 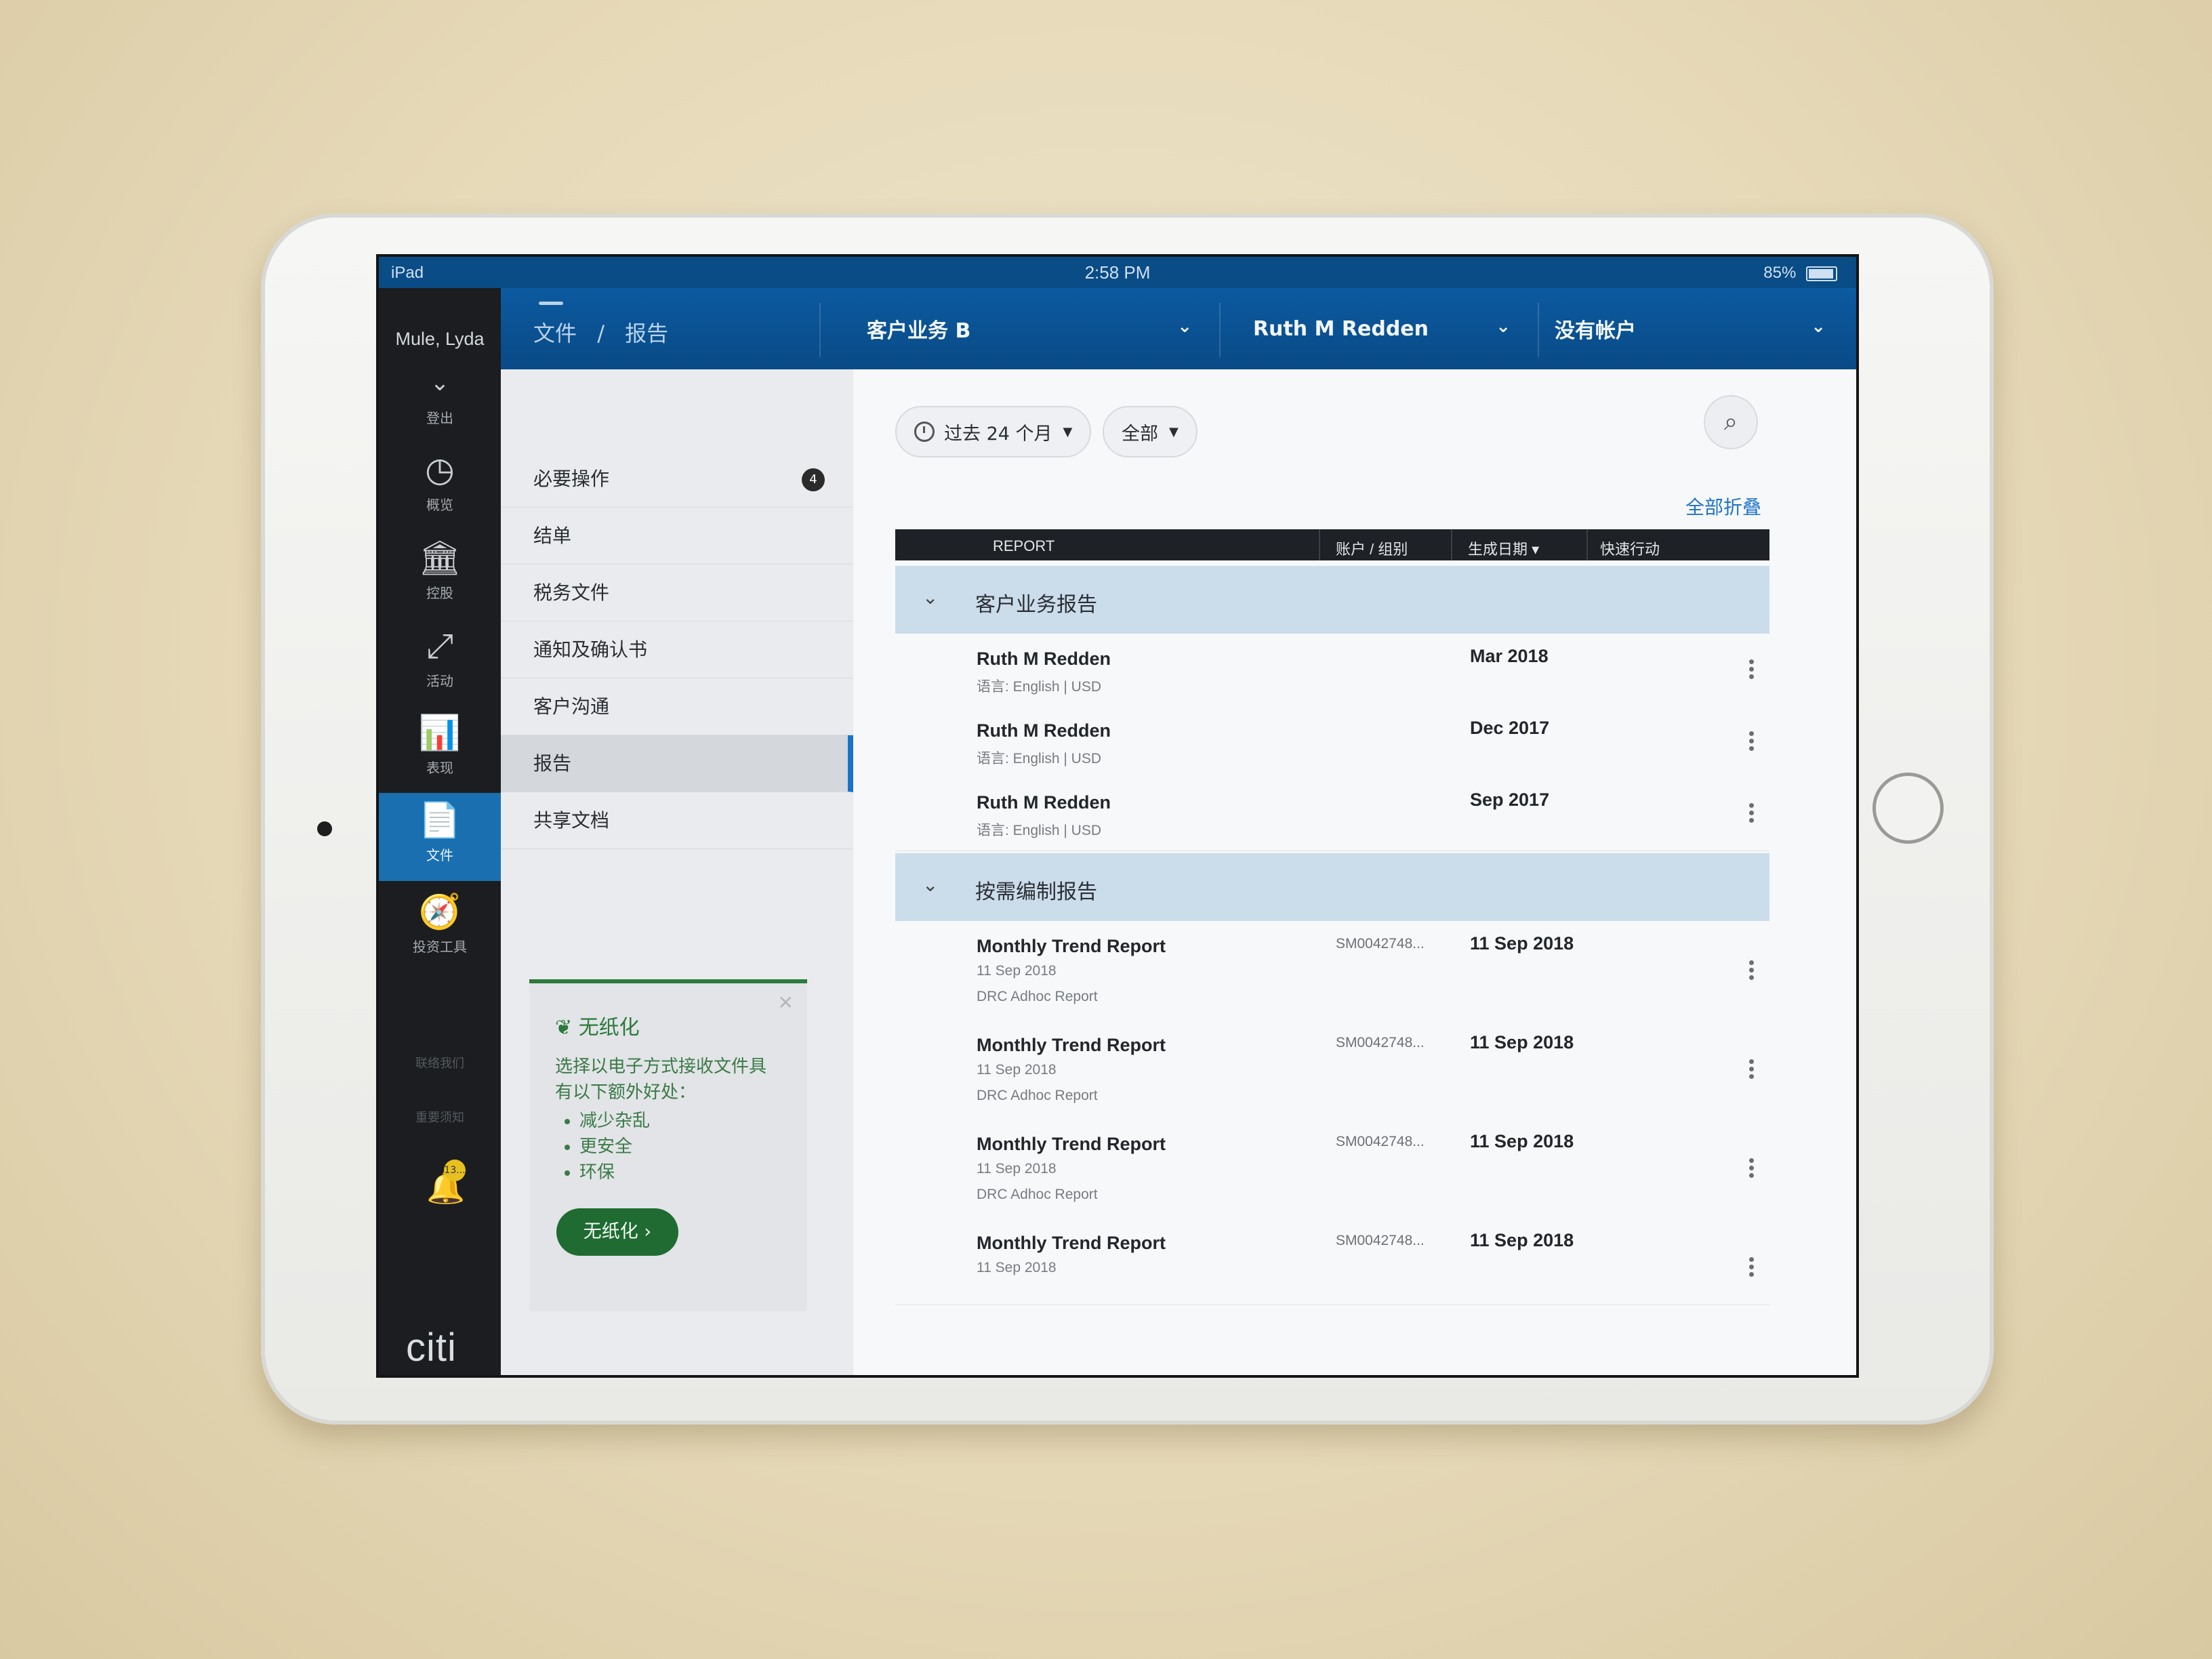 I want to click on chevron-right-icon: ›, so click(x=648, y=1231).